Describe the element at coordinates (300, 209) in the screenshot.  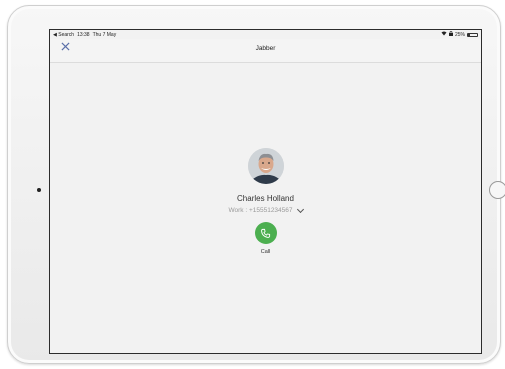
I see `chevron-down-icon` at that location.